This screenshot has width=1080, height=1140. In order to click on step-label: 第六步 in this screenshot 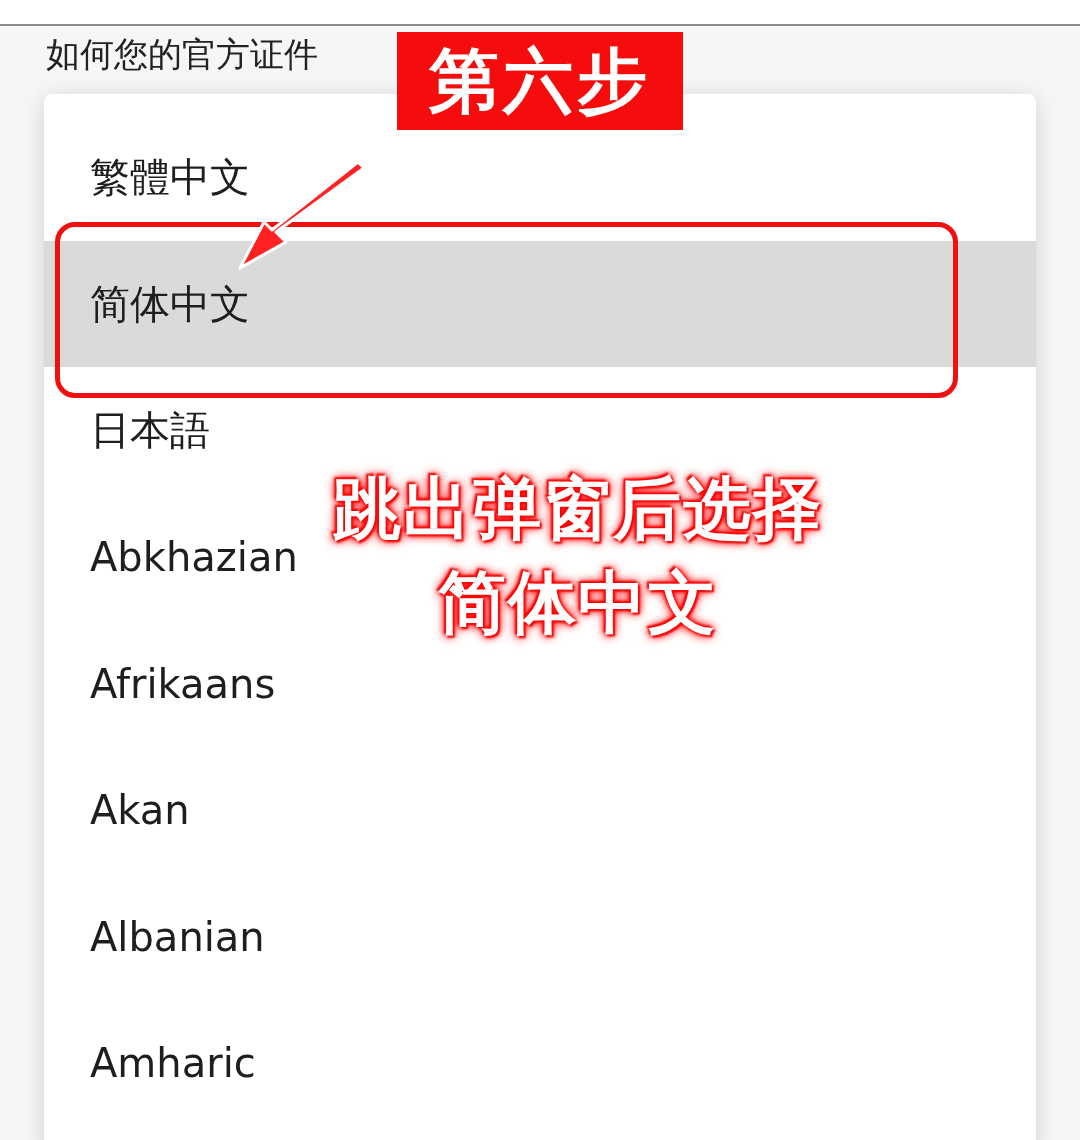, I will do `click(540, 81)`.